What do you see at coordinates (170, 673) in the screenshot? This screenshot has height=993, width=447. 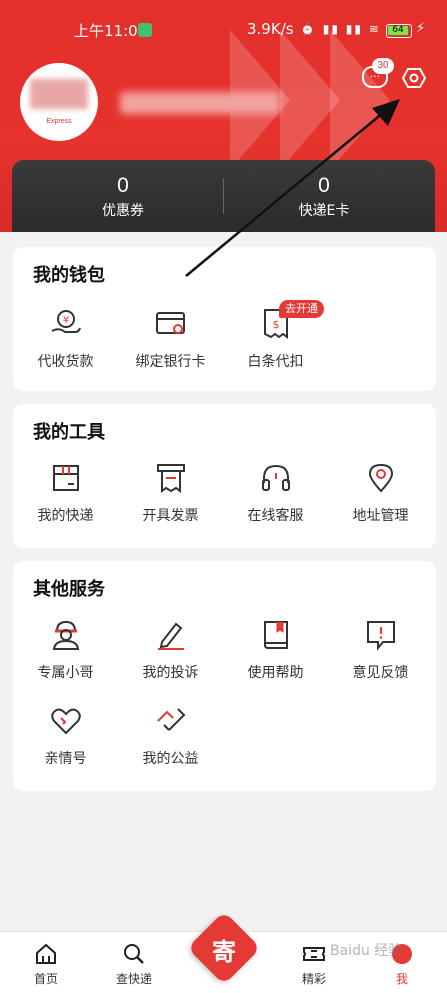 I see `complaint-label: 我的投诉` at bounding box center [170, 673].